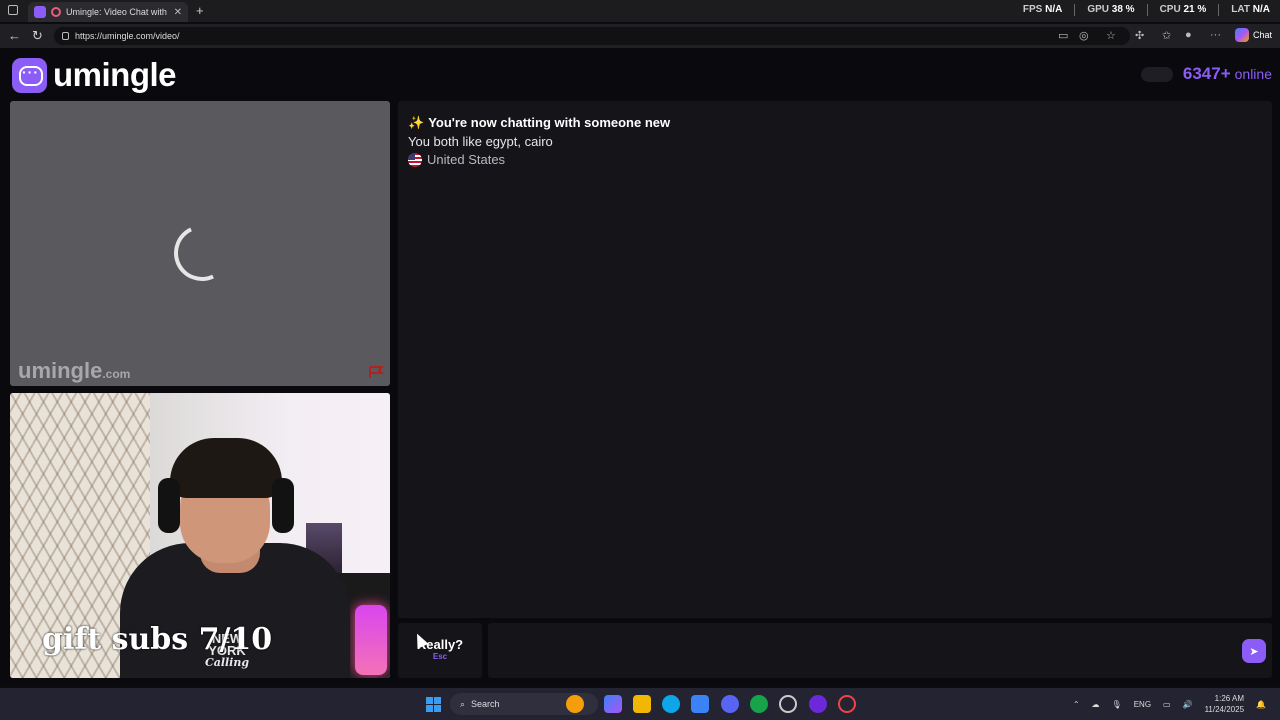 The height and width of the screenshot is (720, 1280). What do you see at coordinates (466, 159) in the screenshot?
I see `country-name: United States` at bounding box center [466, 159].